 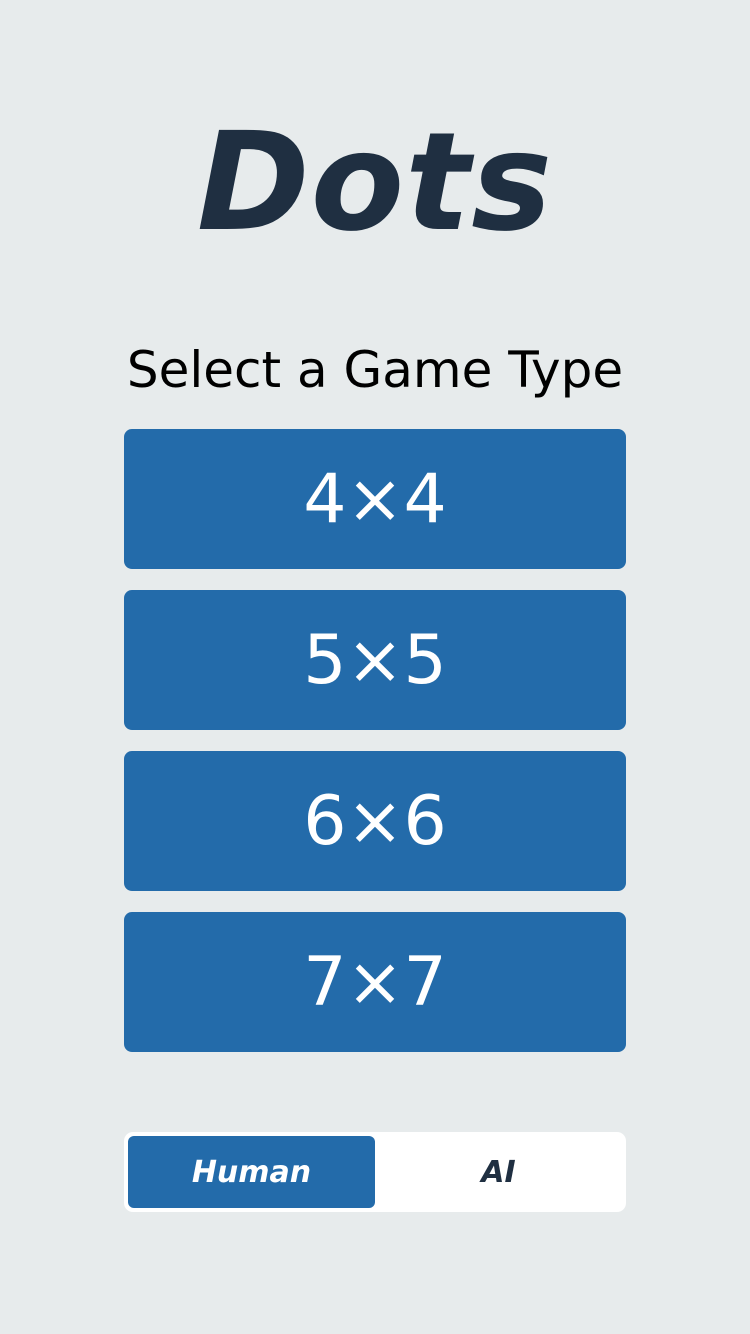 What do you see at coordinates (375, 821) in the screenshot?
I see `game-type-6x6-button: 6×6` at bounding box center [375, 821].